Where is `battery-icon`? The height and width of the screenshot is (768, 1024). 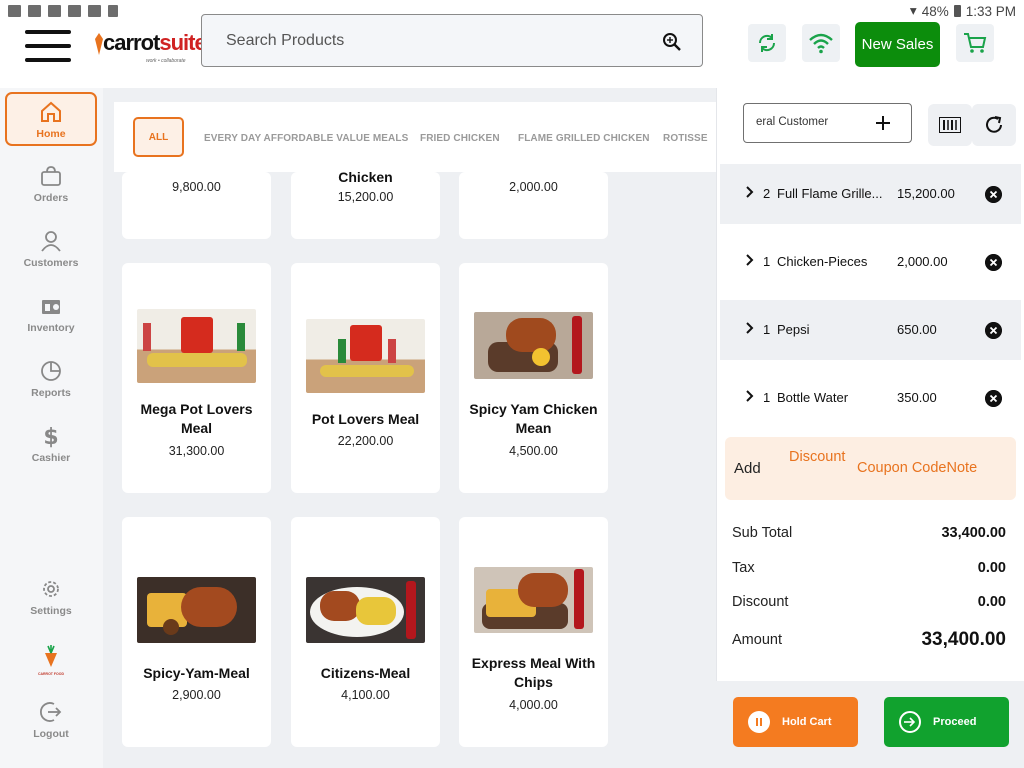
battery-icon is located at coordinates (957, 11).